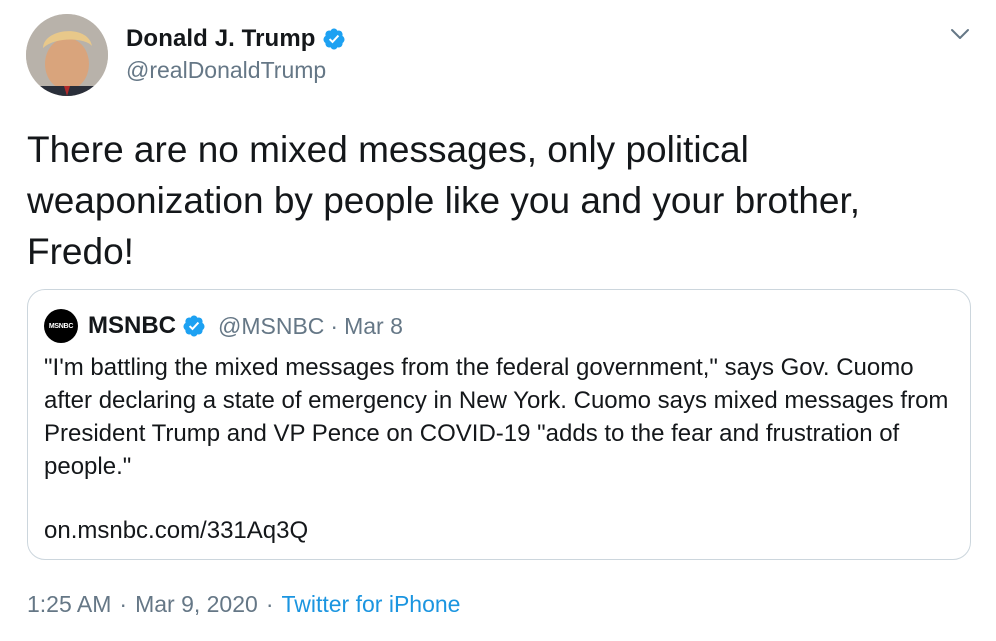 The height and width of the screenshot is (641, 996). What do you see at coordinates (373, 325) in the screenshot?
I see `quoted-date: Mar 8` at bounding box center [373, 325].